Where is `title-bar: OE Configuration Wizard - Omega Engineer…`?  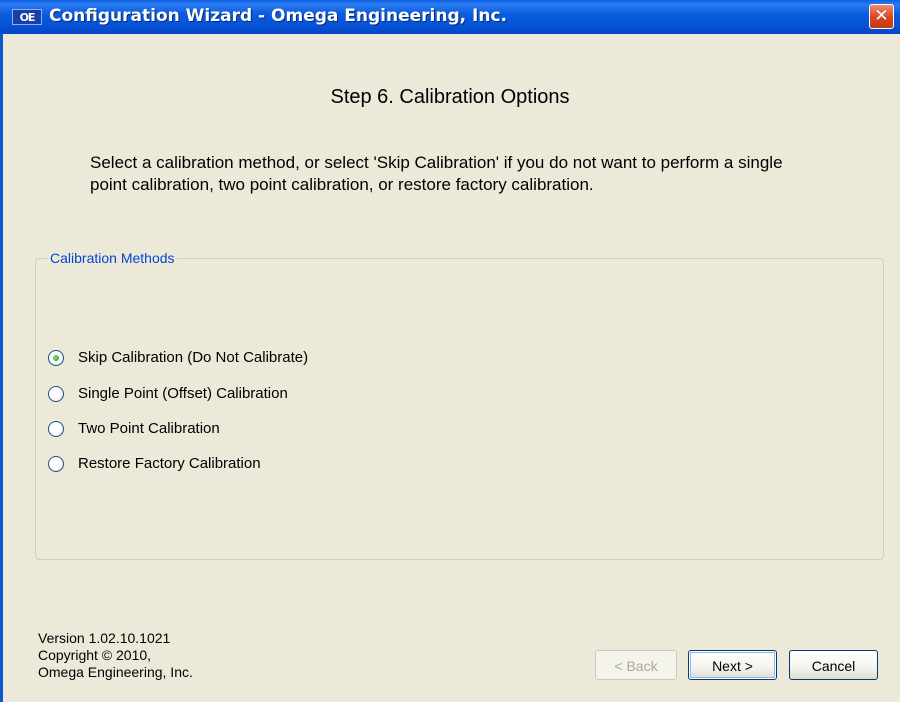 title-bar: OE Configuration Wizard - Omega Engineer… is located at coordinates (450, 17).